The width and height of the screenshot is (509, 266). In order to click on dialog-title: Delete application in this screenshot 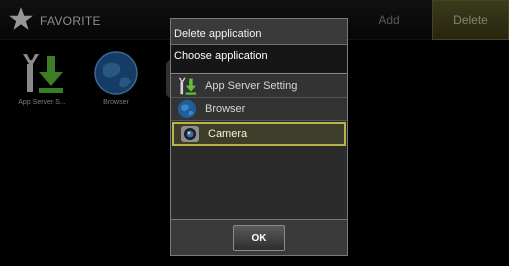, I will do `click(259, 32)`.